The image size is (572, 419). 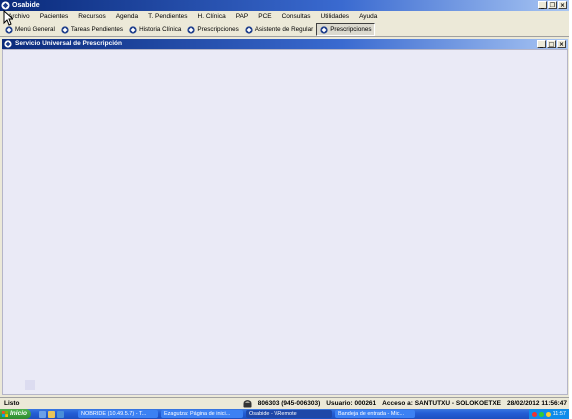 I want to click on restore-button: ❐, so click(x=552, y=5).